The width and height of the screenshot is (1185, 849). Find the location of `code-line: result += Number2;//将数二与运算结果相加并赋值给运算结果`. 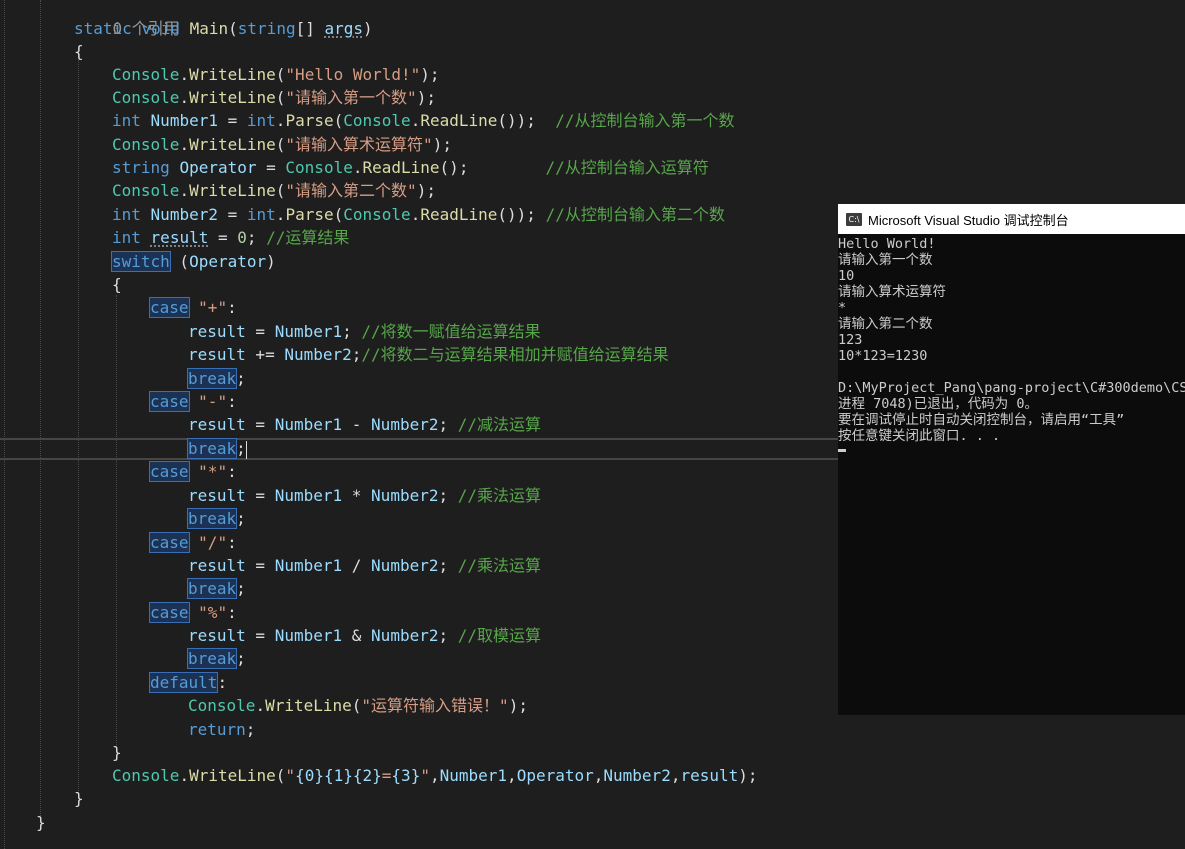

code-line: result += Number2;//将数二与运算结果相加并赋值给运算结果 is located at coordinates (428, 355).